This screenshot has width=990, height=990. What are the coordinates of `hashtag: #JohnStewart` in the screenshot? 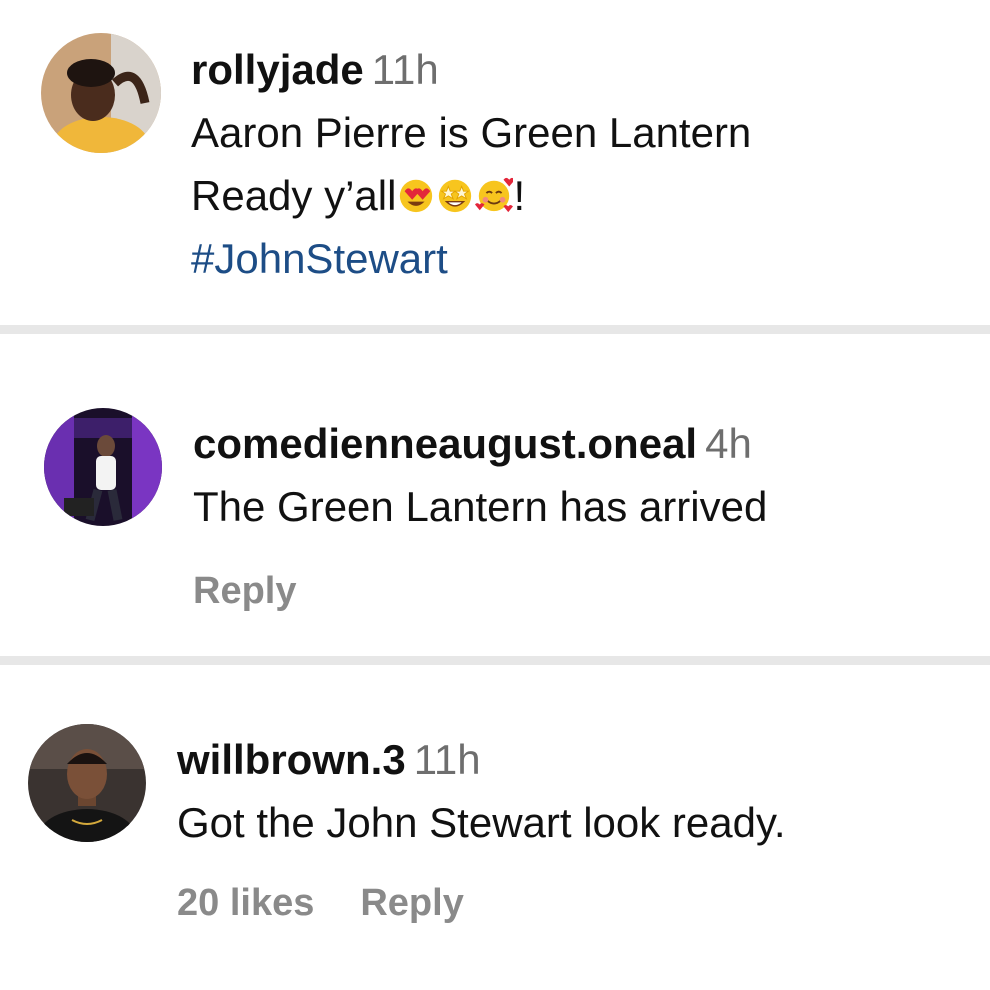 It's located at (319, 258).